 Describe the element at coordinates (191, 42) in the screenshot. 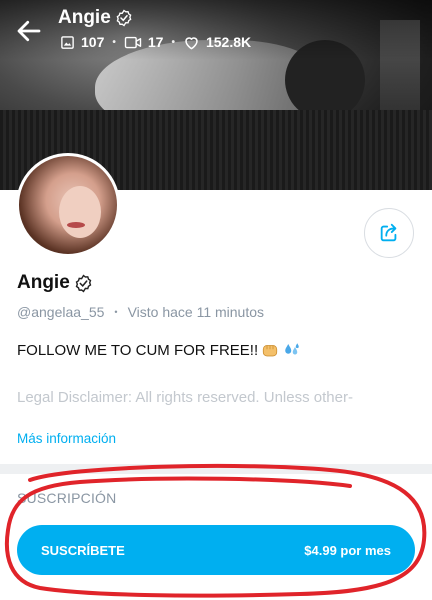

I see `heart-icon` at that location.